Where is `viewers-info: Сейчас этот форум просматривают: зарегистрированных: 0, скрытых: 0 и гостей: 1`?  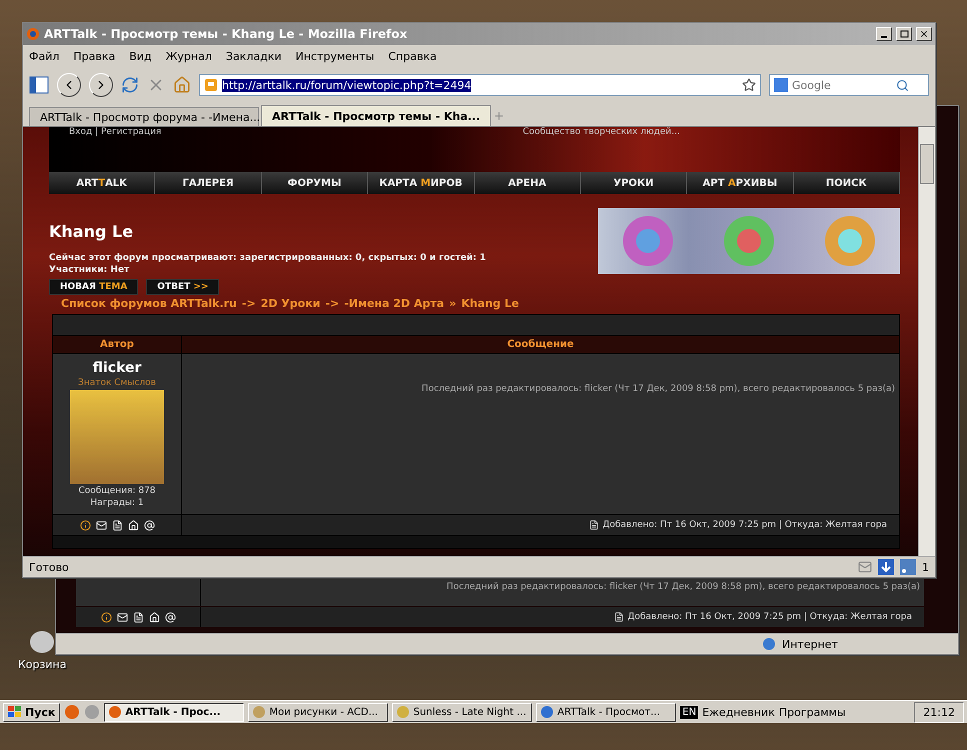
viewers-info: Сейчас этот форум просматривают: зарегистрированных: 0, скрытых: 0 и гостей: 1 is located at coordinates (267, 258).